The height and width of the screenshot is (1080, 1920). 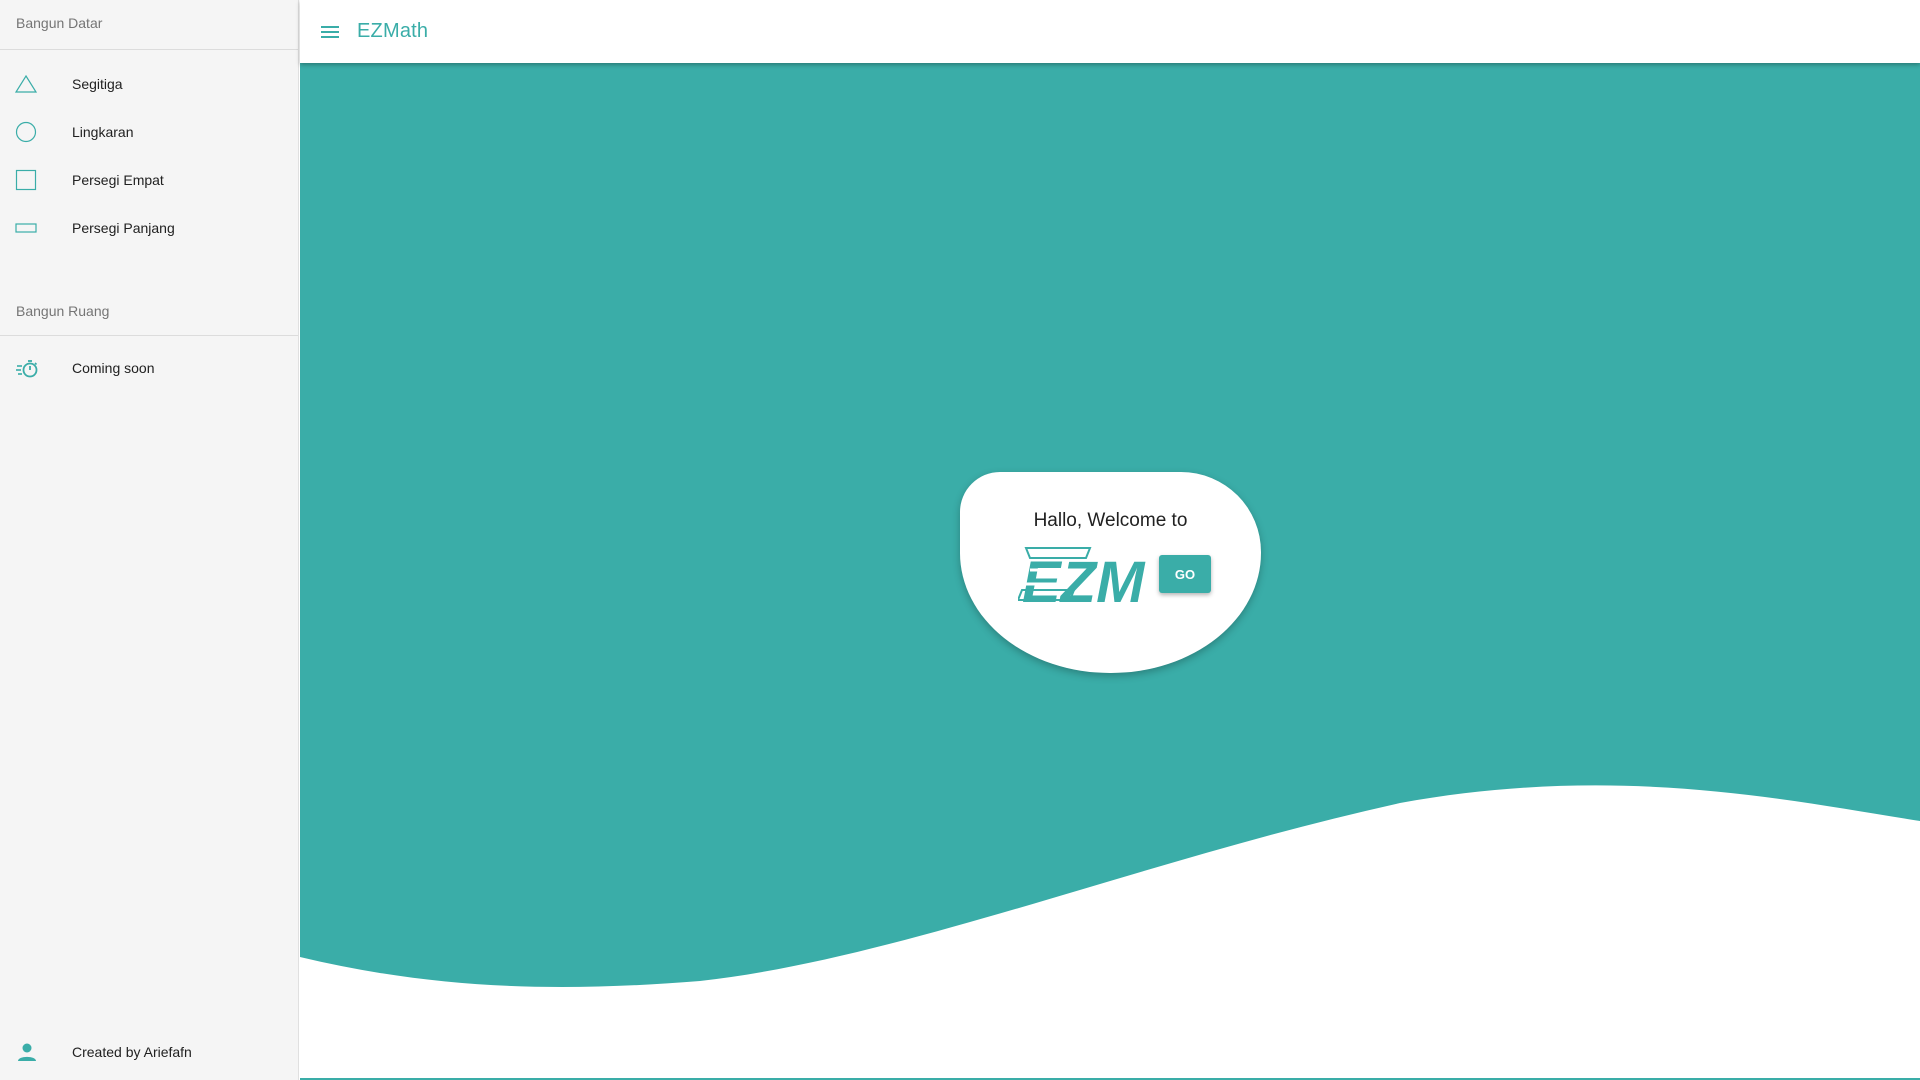 I want to click on sidebar-item-label: Coming soon, so click(x=113, y=368).